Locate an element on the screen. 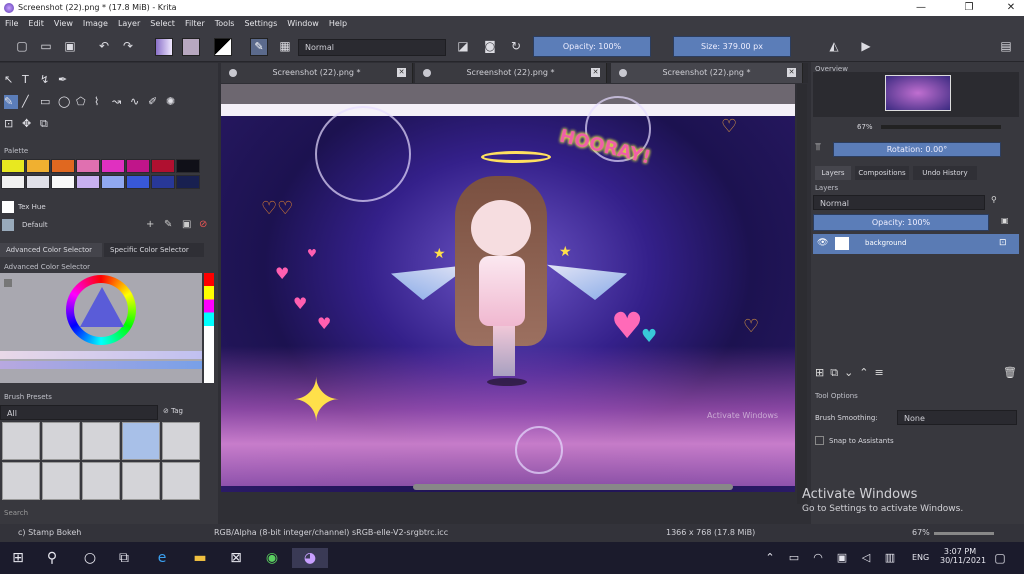  rectangle-tool-icon: ▭ is located at coordinates (45, 101).